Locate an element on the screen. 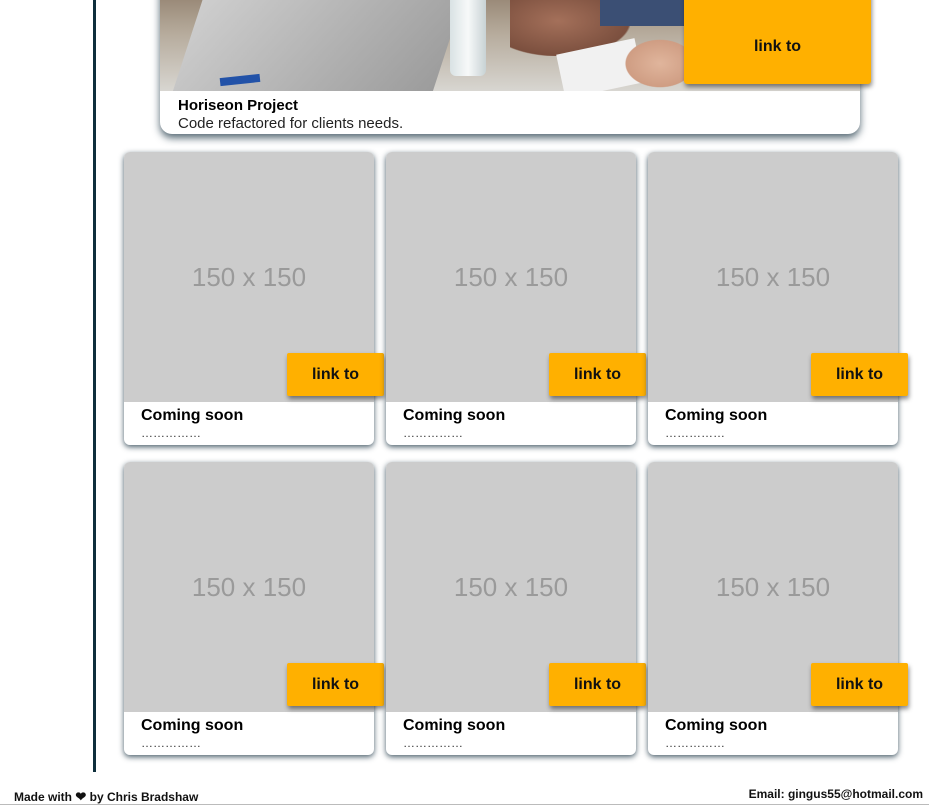  footer-made-with: Made with is located at coordinates (43, 797).